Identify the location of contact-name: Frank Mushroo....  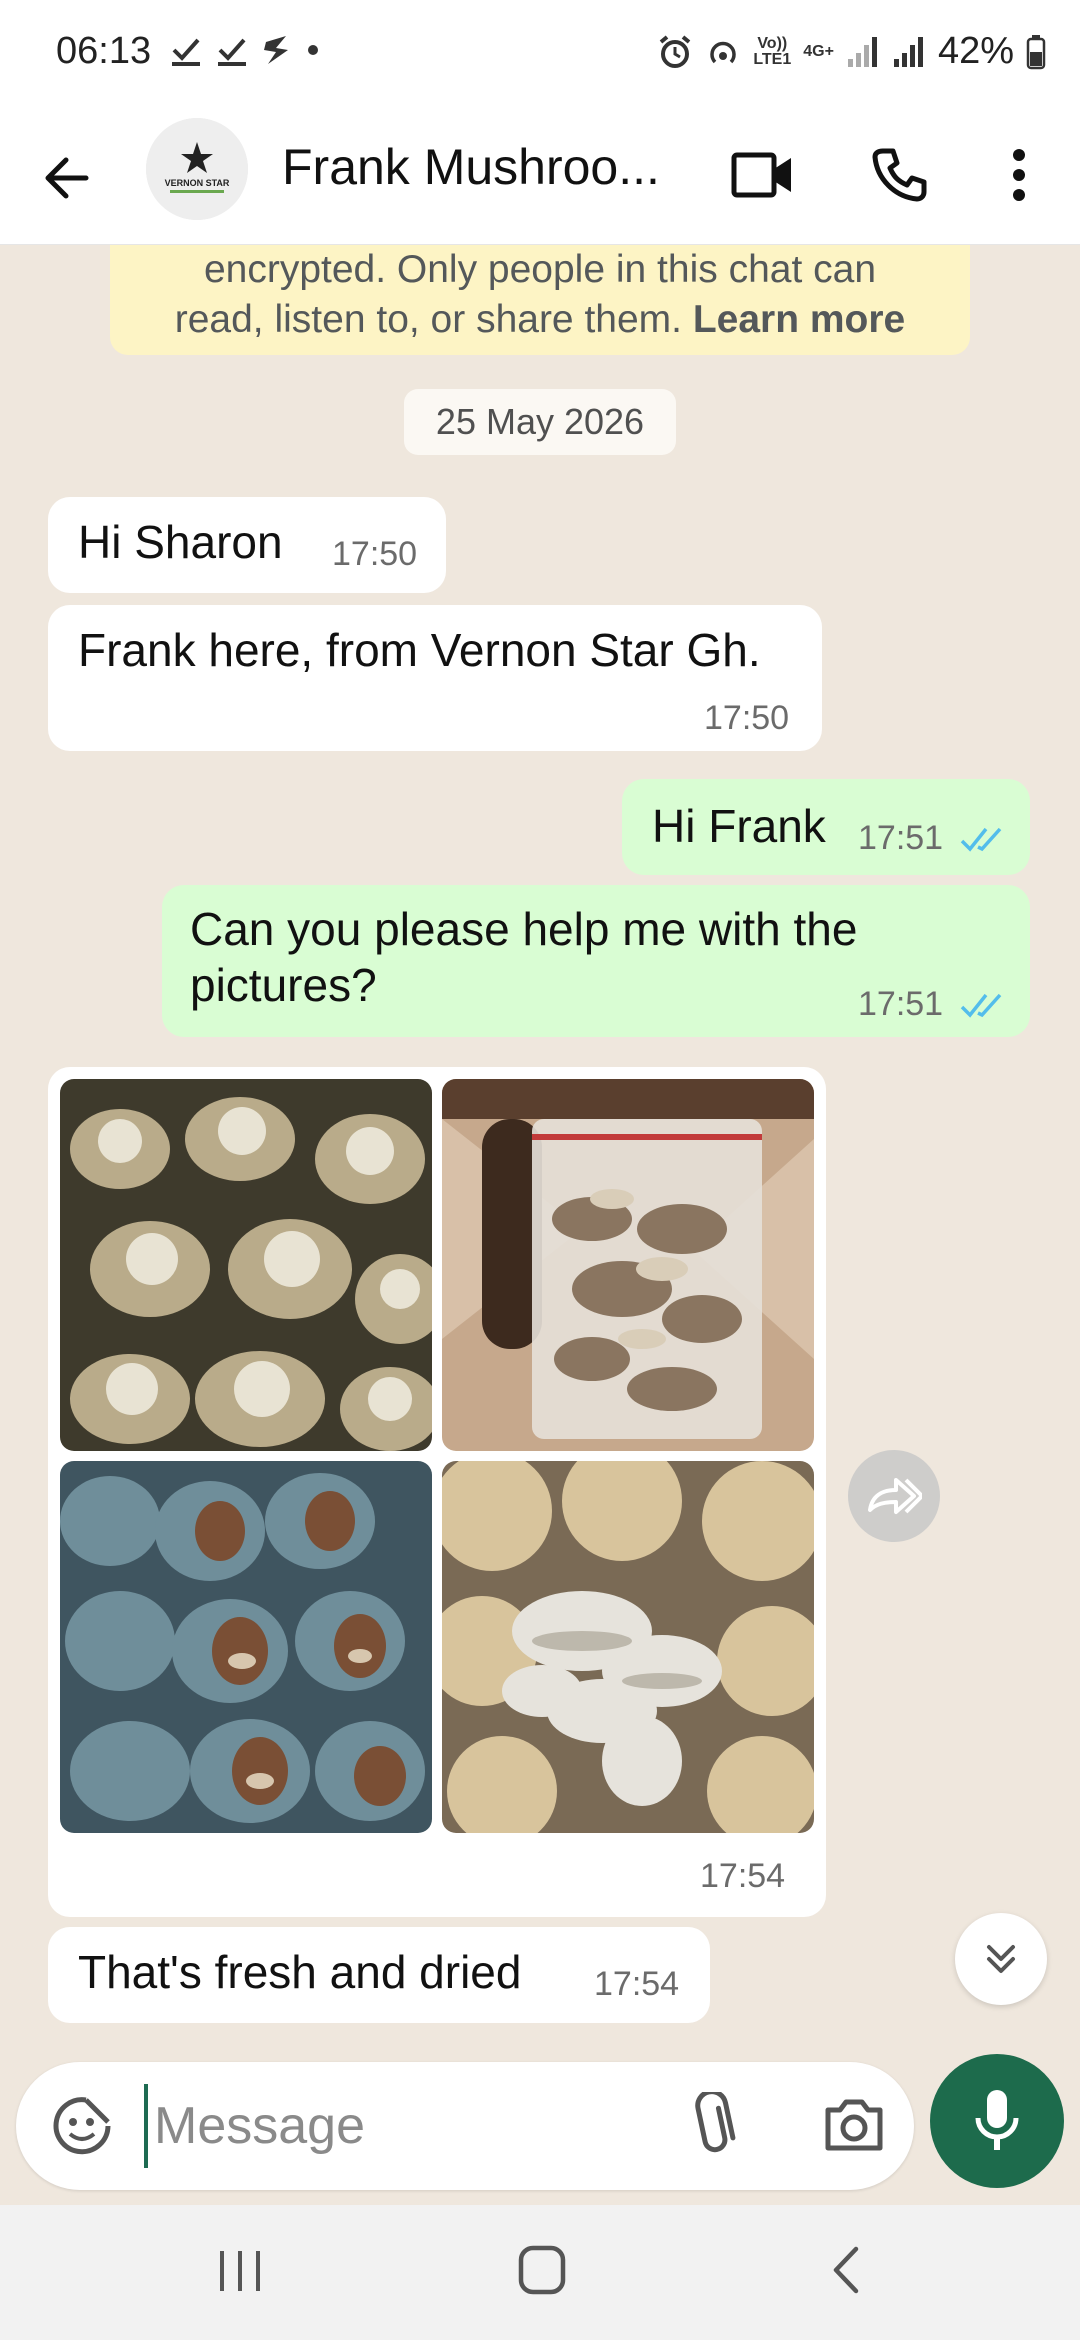
(482, 167).